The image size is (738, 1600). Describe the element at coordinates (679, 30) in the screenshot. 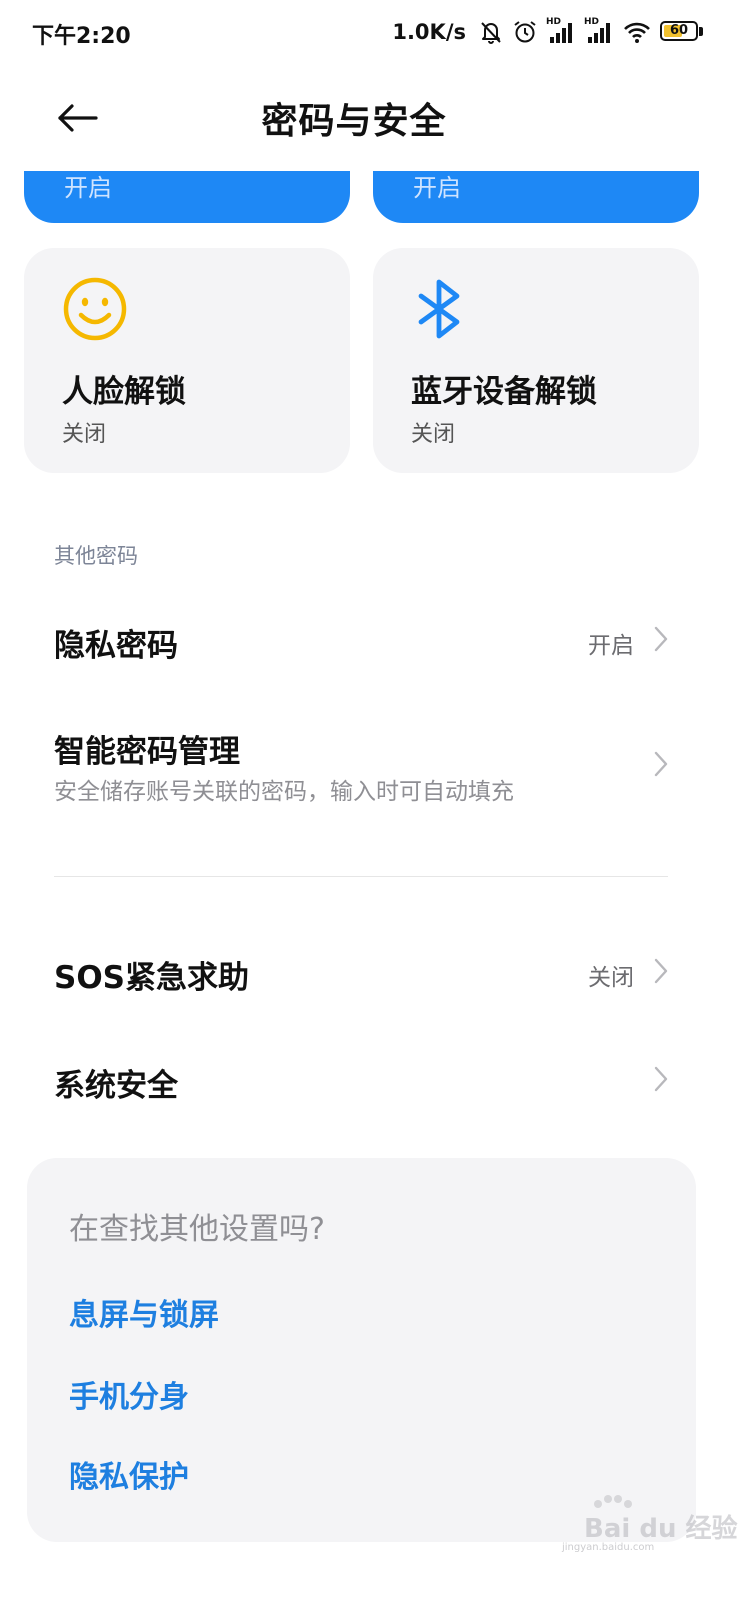

I see `battery-level: 60` at that location.